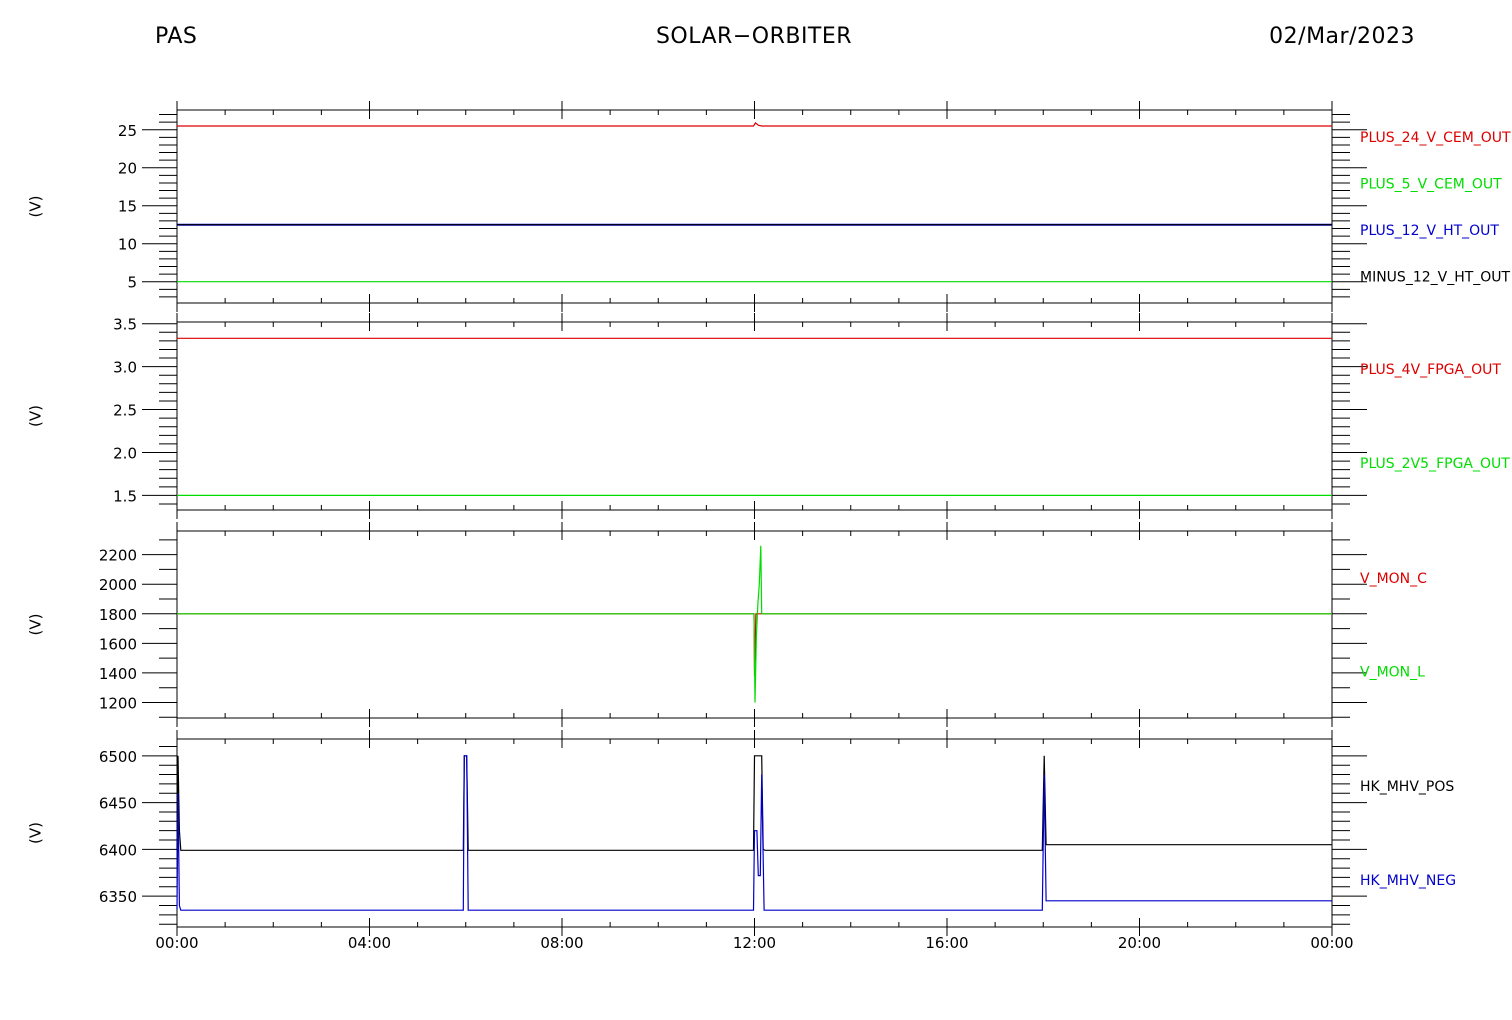  Describe the element at coordinates (1430, 370) in the screenshot. I see `legend-label: PLUS_4V_FPGA_OUT` at that location.